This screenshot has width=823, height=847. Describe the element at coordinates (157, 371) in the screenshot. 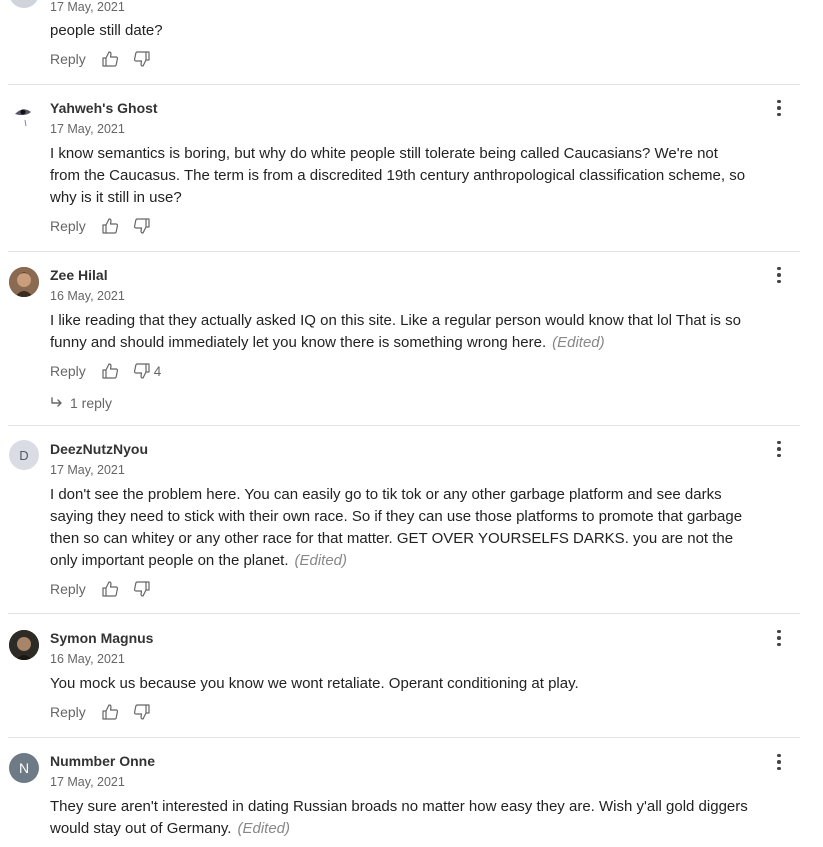

I see `dislike-count: 4` at that location.